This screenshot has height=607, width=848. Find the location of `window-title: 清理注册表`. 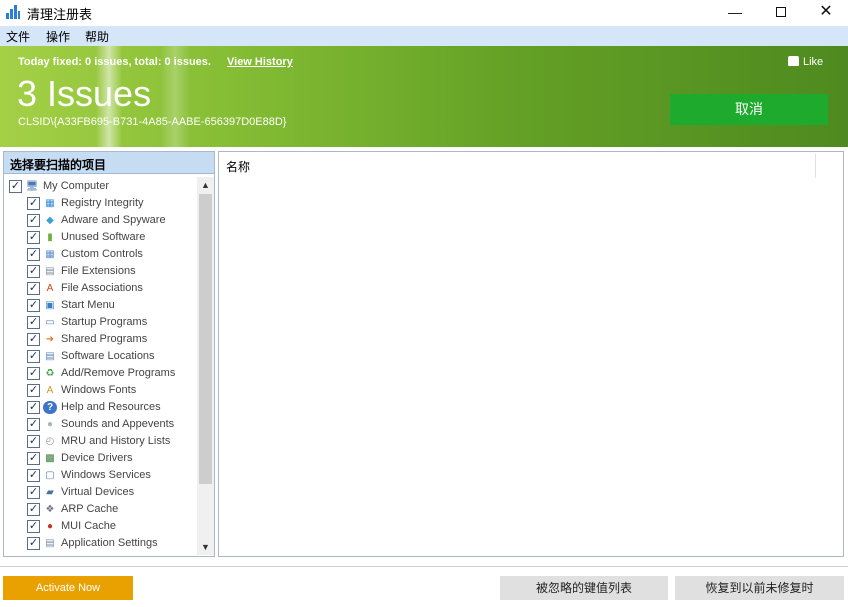

window-title: 清理注册表 is located at coordinates (59, 13).